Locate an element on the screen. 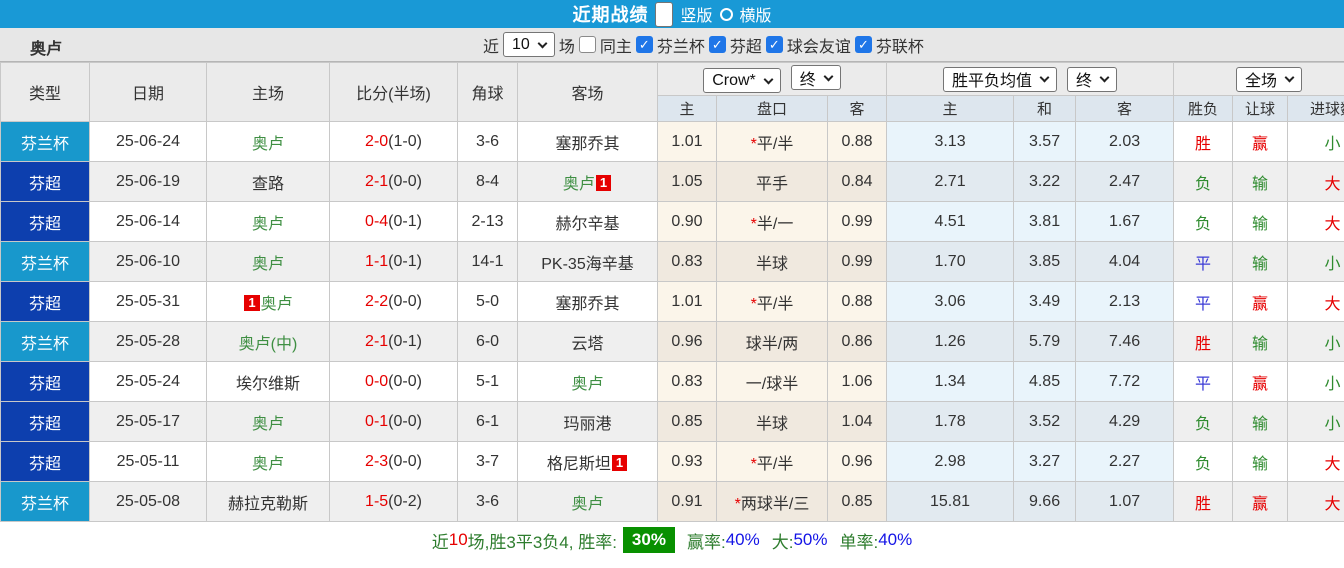 The image size is (1344, 568). scope-select: 全场 is located at coordinates (1269, 79).